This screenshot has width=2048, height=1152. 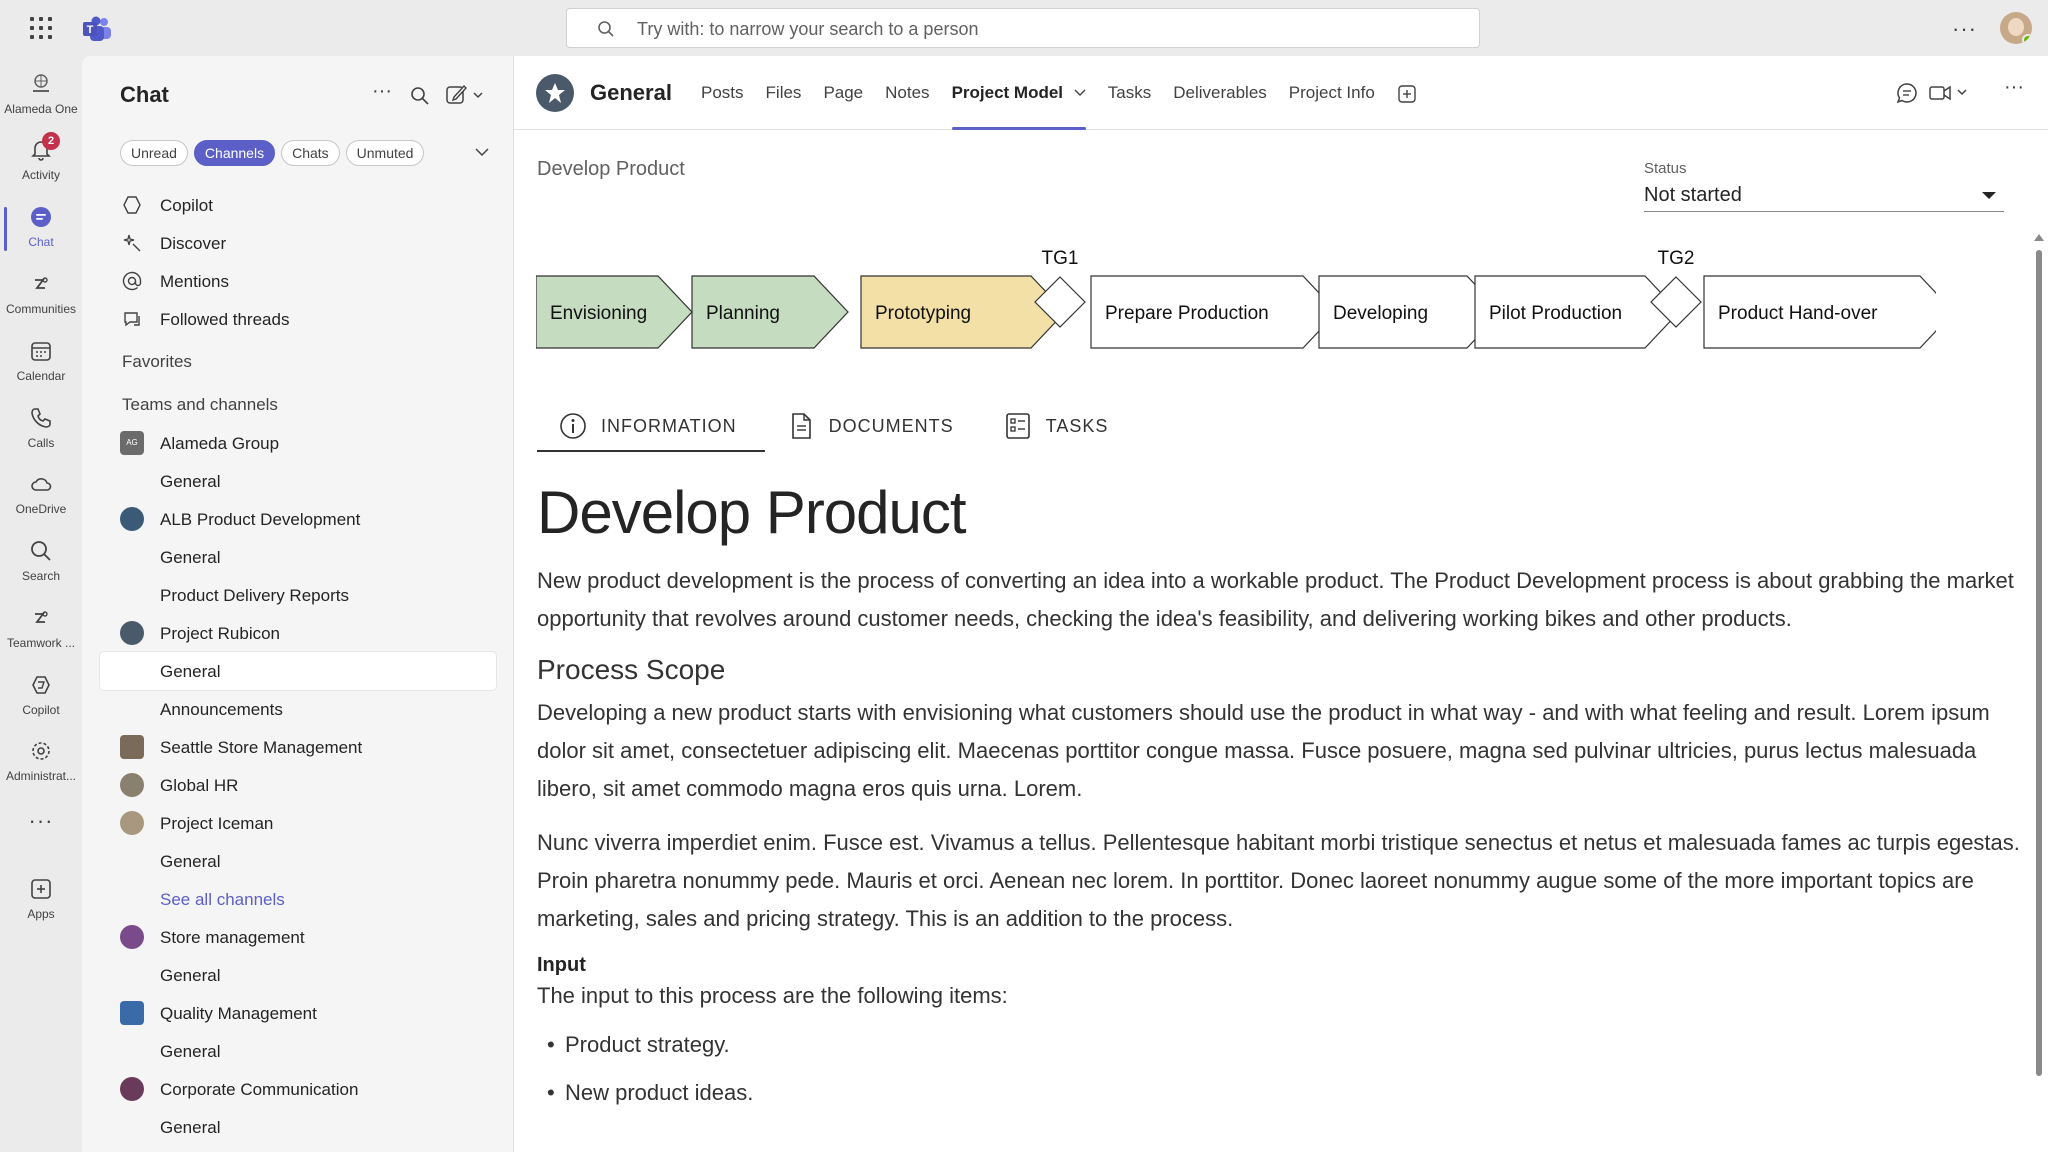 I want to click on rail-search: Search, so click(x=41, y=564).